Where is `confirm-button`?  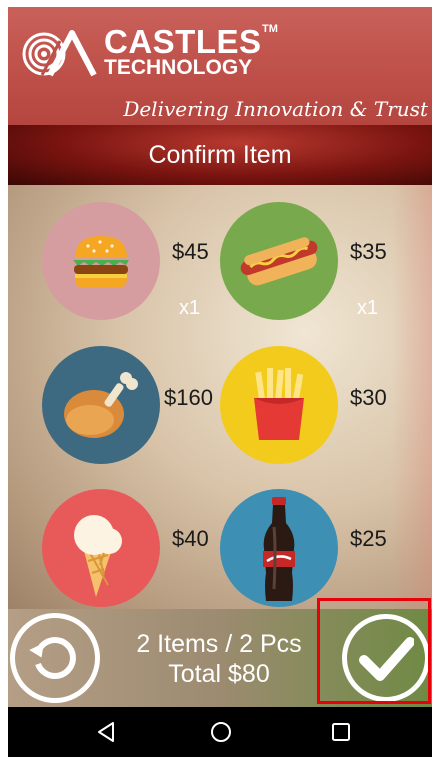
confirm-button is located at coordinates (386, 658).